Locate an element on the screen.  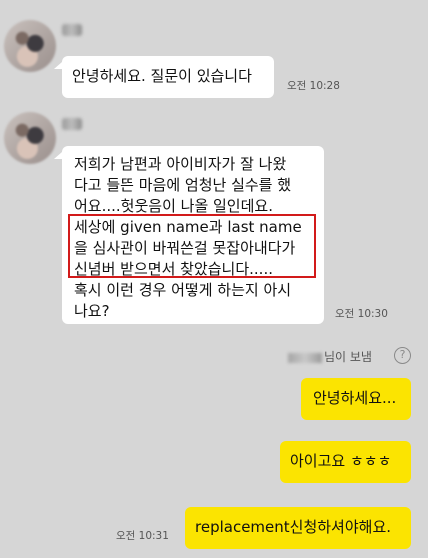
message-line: 다고 들뜬 마음에 엄청난 실수를 했 is located at coordinates (183, 185).